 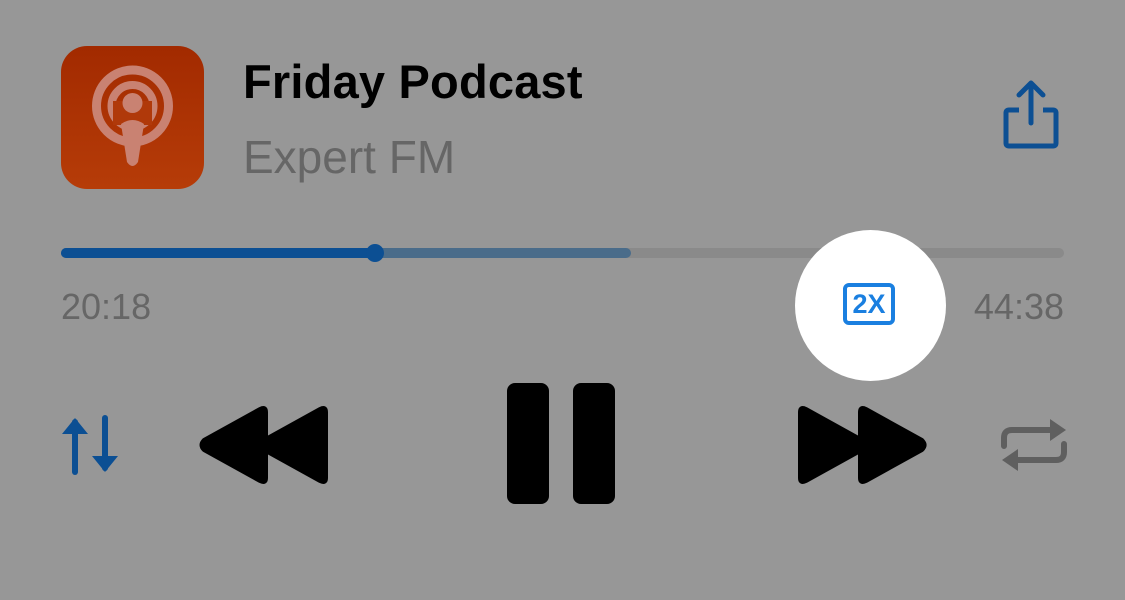 I want to click on total-time: 44:38, so click(x=1018, y=306).